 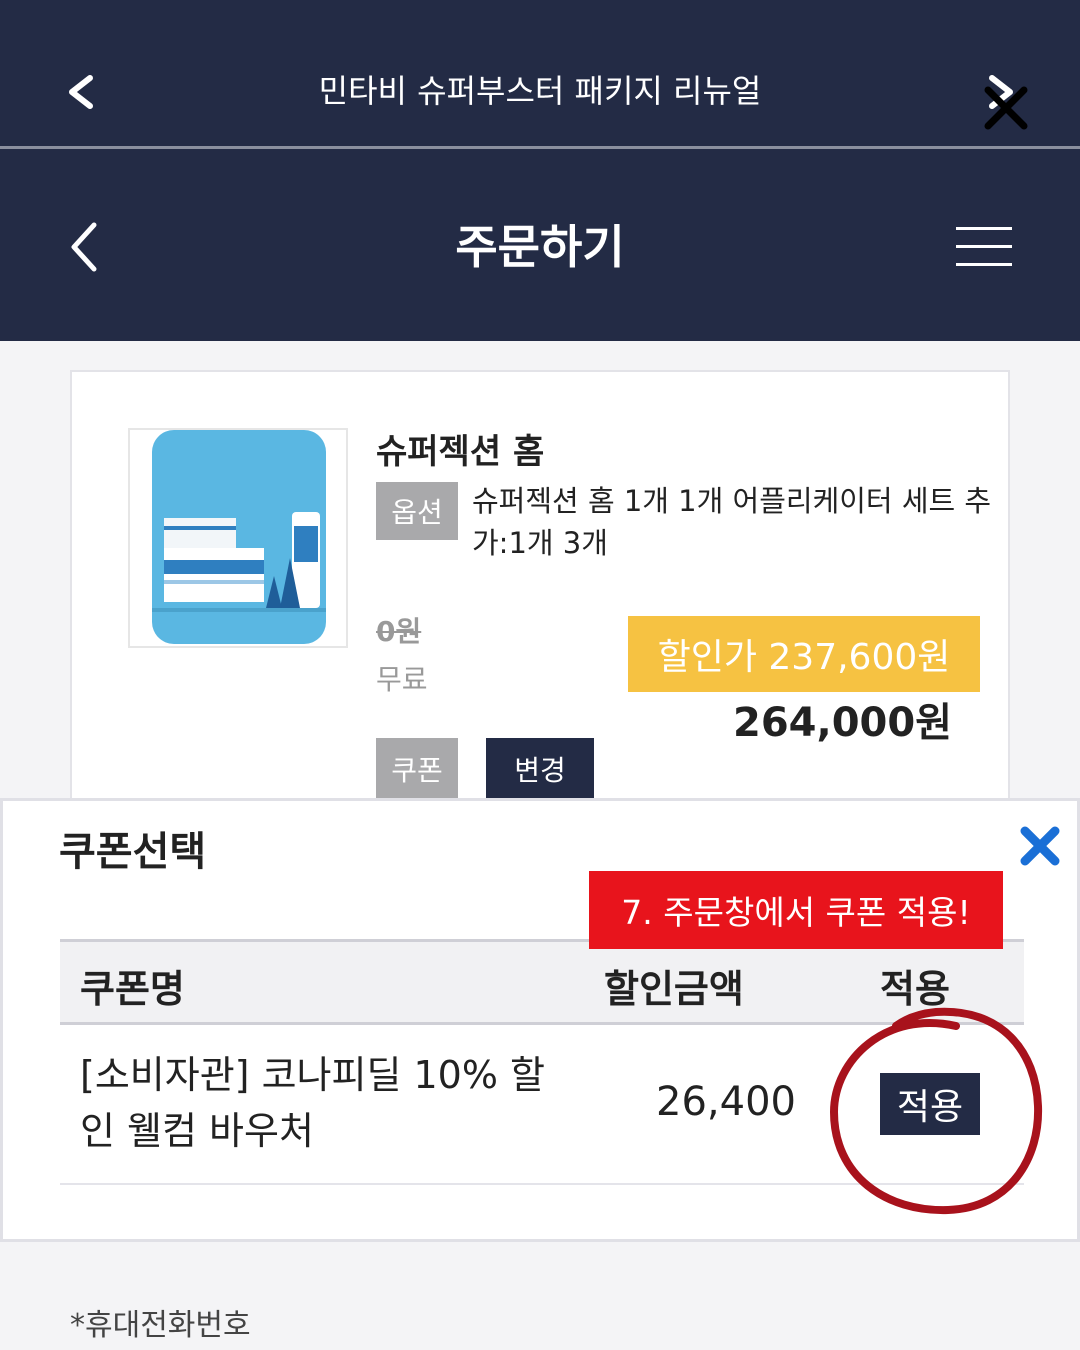 I want to click on app-header: 주문하기, so click(x=540, y=245).